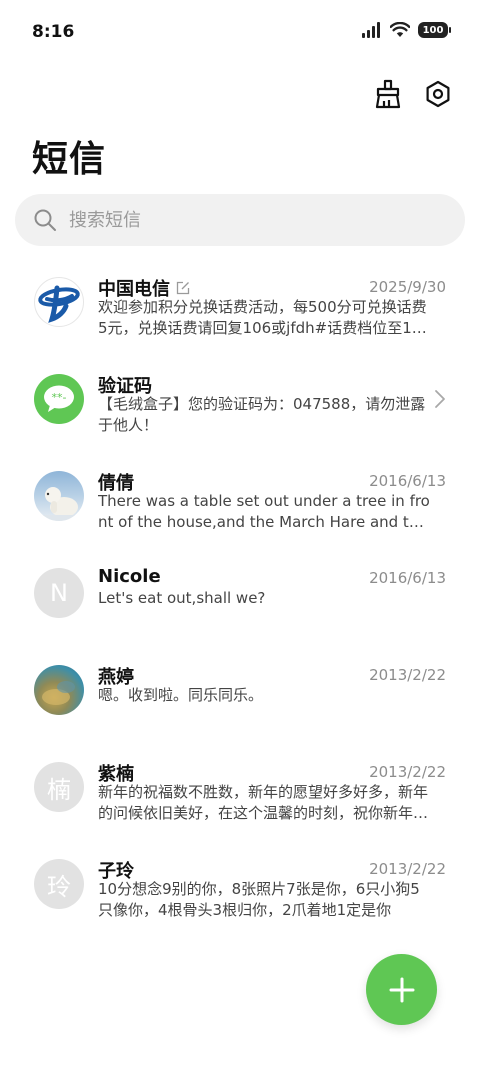  What do you see at coordinates (400, 29) in the screenshot?
I see `wifi-icon` at bounding box center [400, 29].